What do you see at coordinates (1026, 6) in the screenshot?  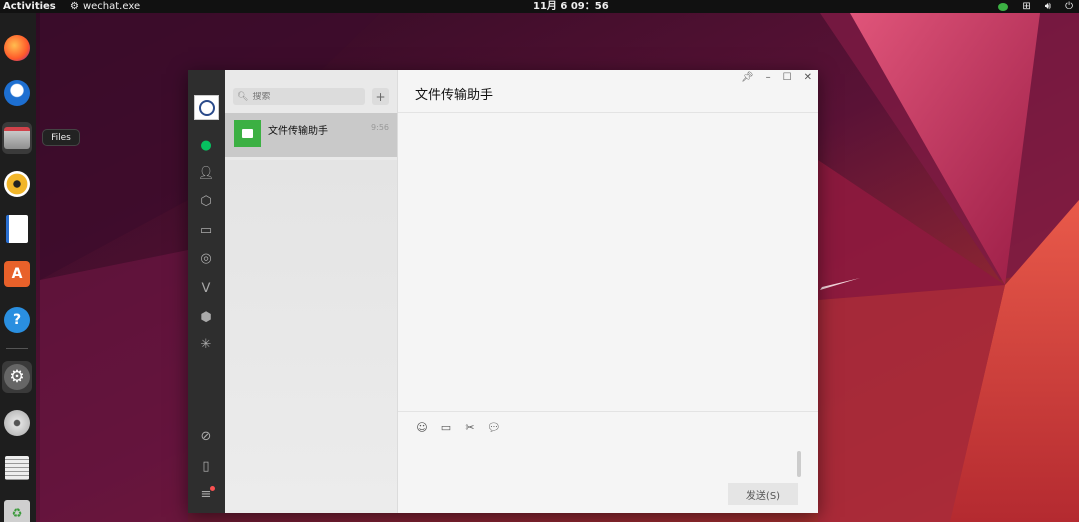 I see `network-icon: ⊞` at bounding box center [1026, 6].